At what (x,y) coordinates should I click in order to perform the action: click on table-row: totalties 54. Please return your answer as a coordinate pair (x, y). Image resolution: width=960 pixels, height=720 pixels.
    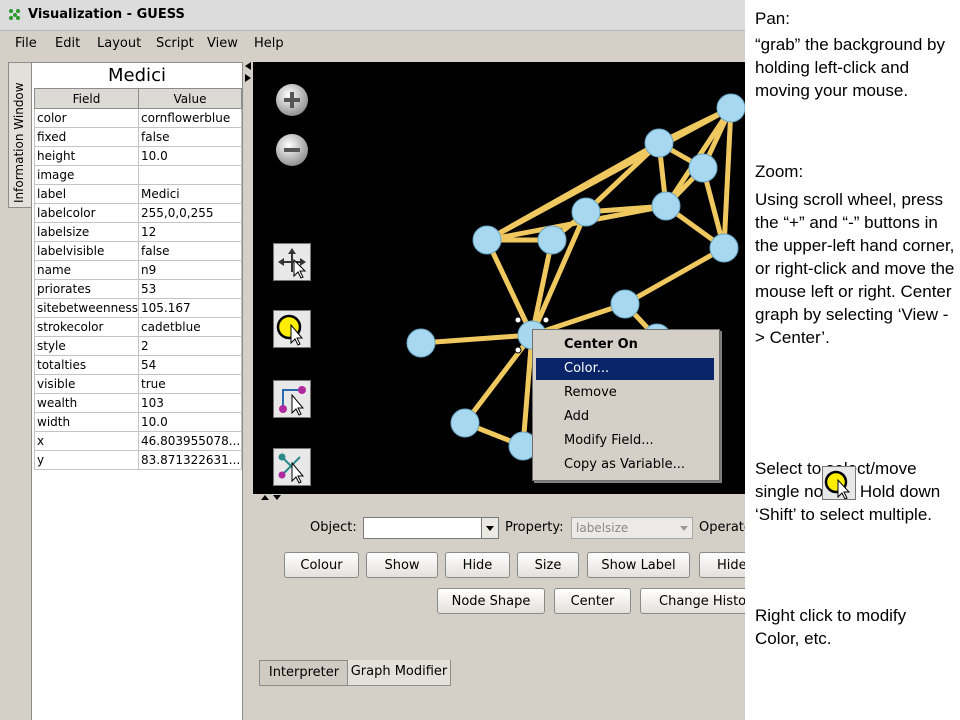
    Looking at the image, I should click on (138, 365).